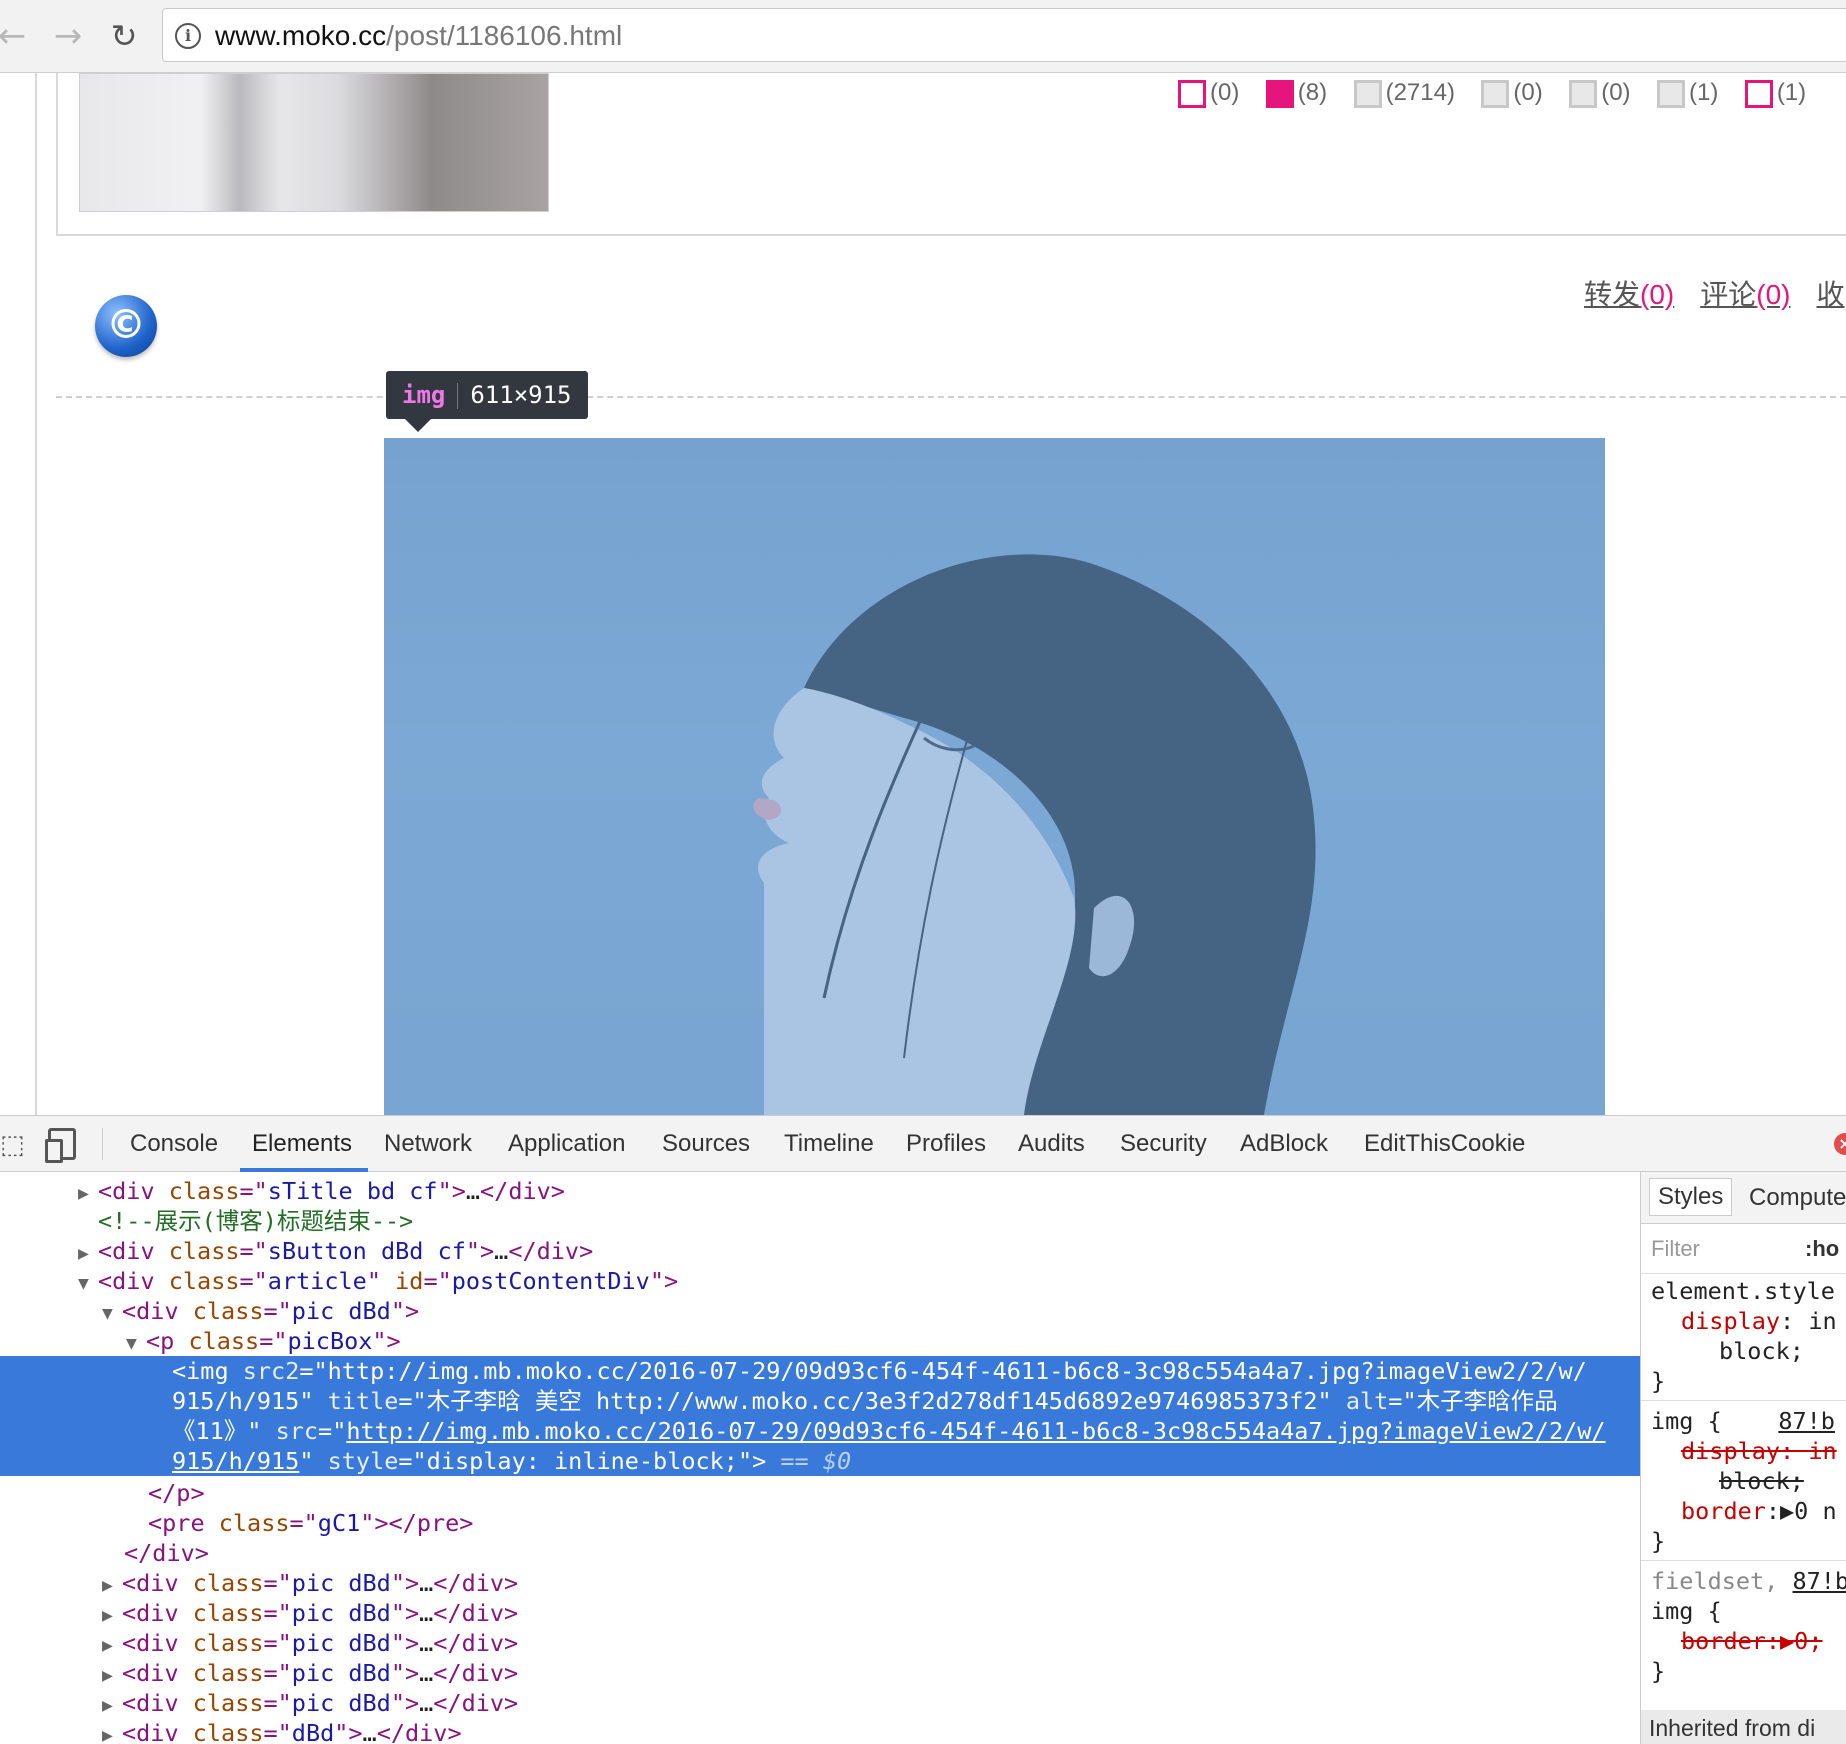 The width and height of the screenshot is (1846, 1744). Describe the element at coordinates (820, 1311) in the screenshot. I see `dom-node: ▼ <div class="pic dBd">` at that location.